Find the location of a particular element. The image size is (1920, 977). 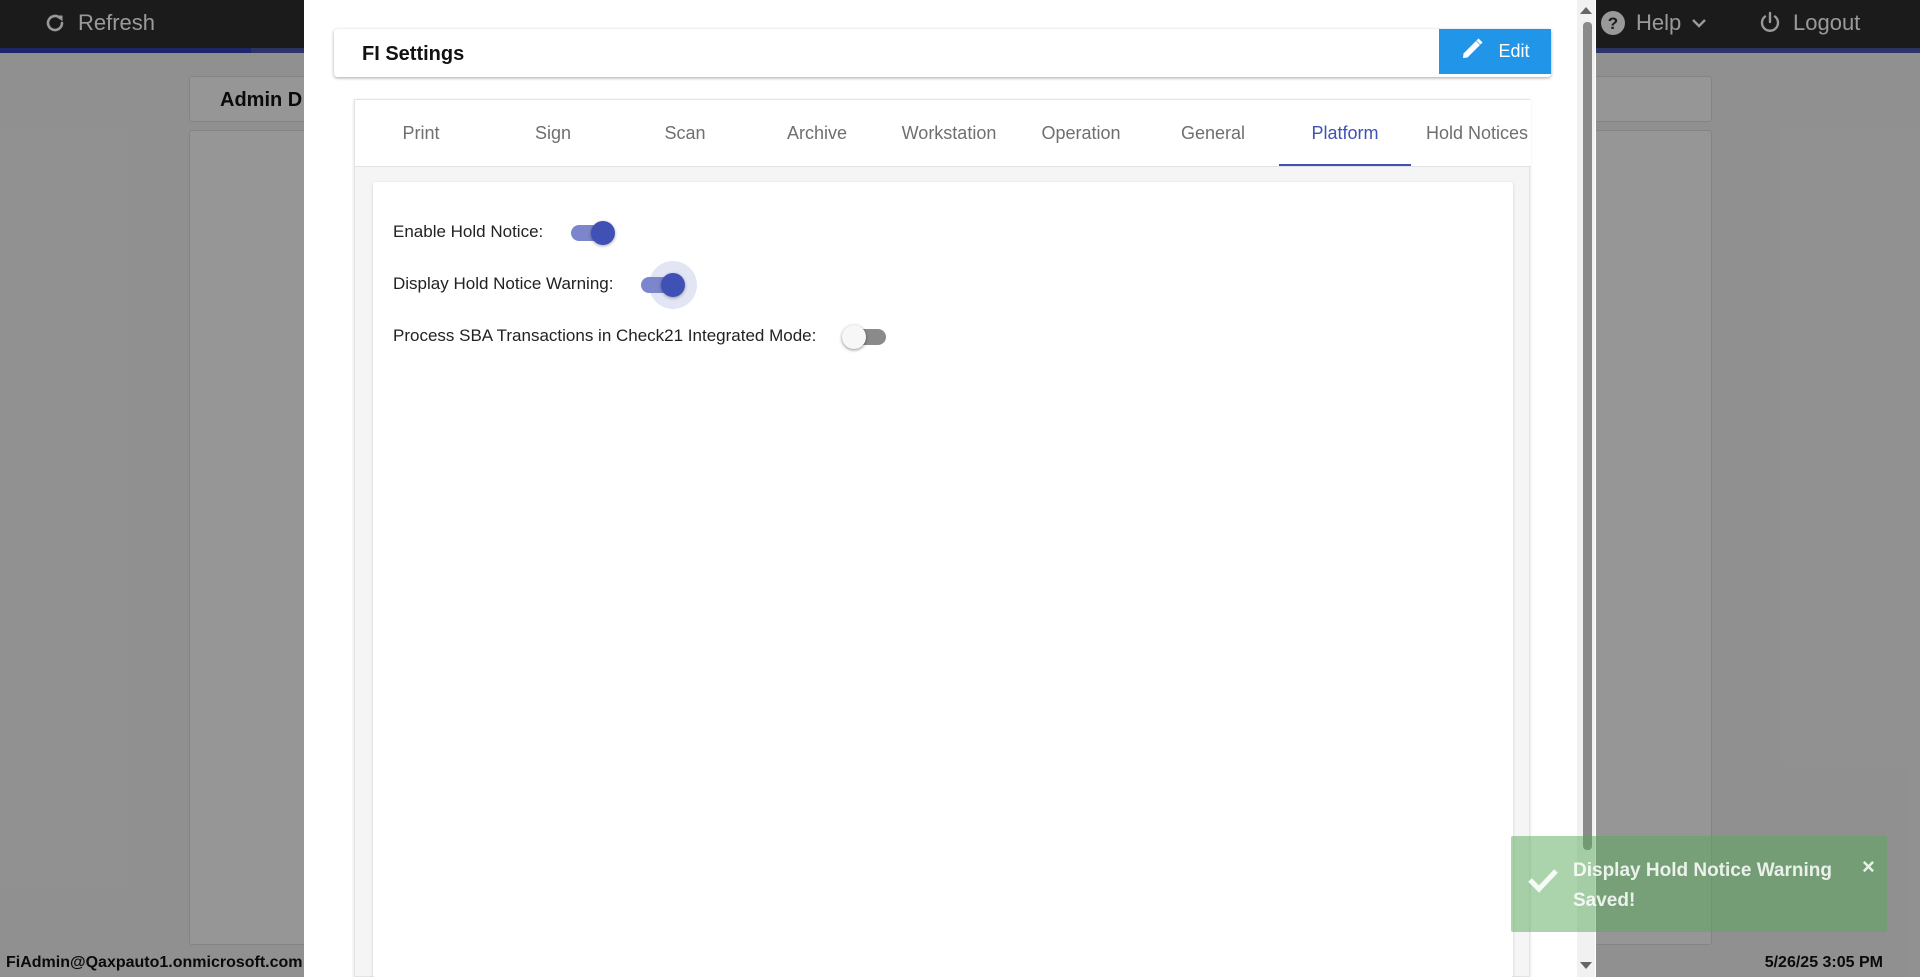

setting-row-display-hold-notice-warning: Display Hold Notice Warning: is located at coordinates (545, 285).